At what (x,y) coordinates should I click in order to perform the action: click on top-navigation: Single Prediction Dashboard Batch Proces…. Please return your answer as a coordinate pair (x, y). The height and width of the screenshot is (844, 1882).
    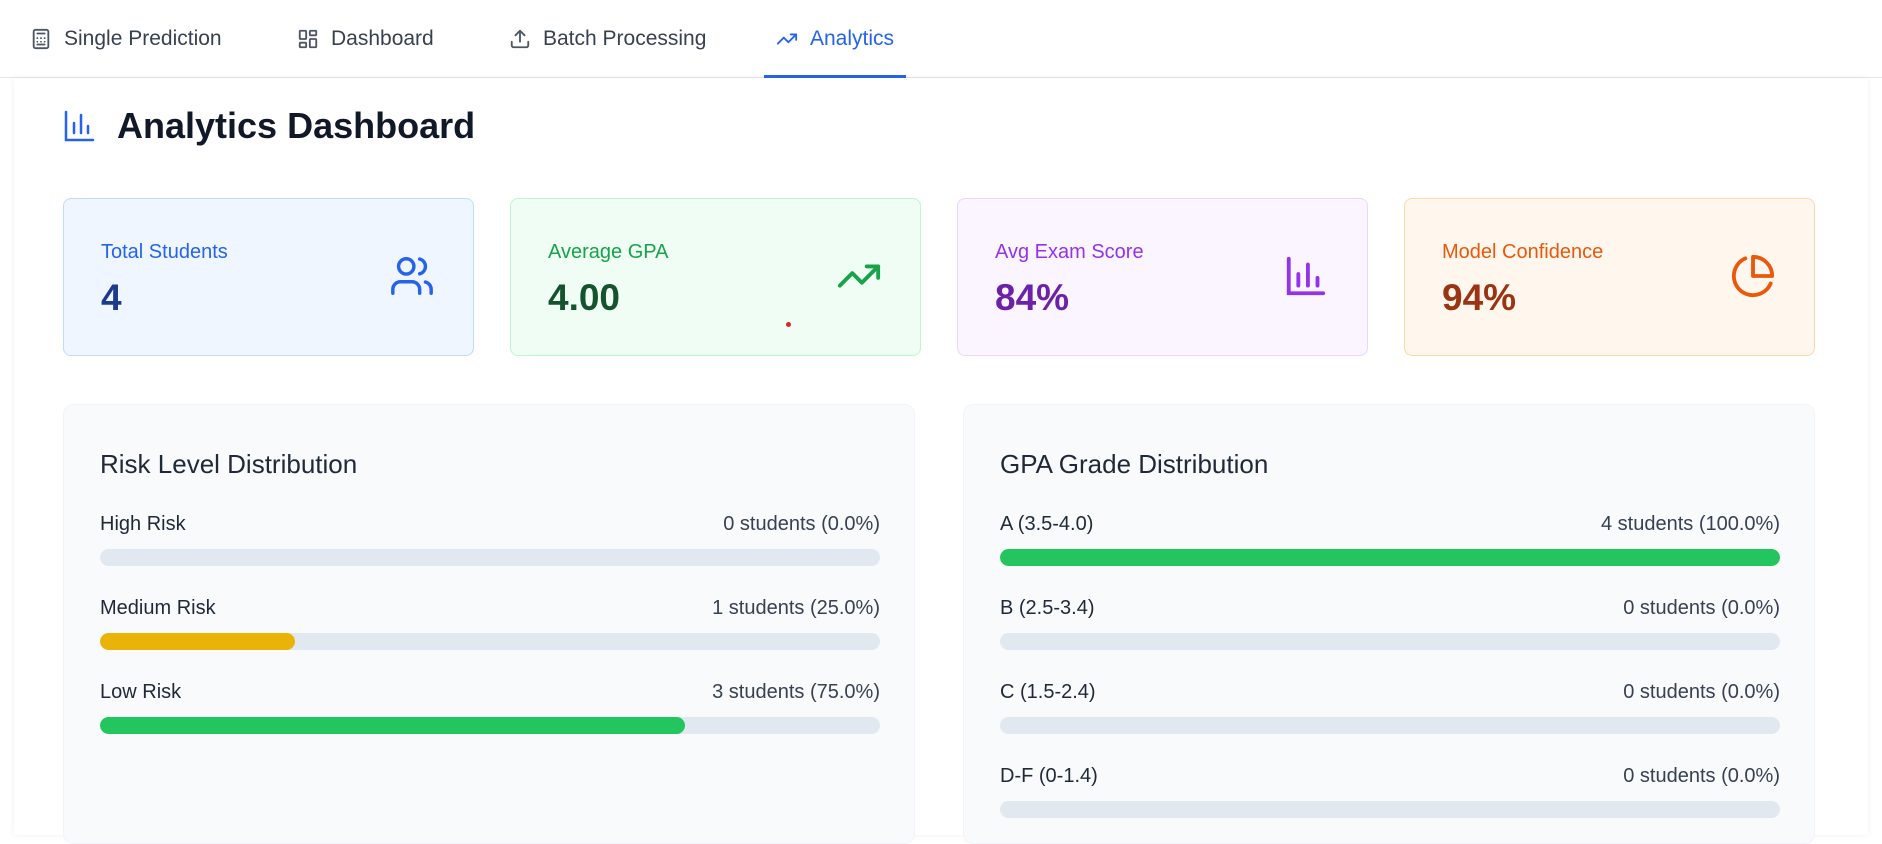
    Looking at the image, I should click on (941, 39).